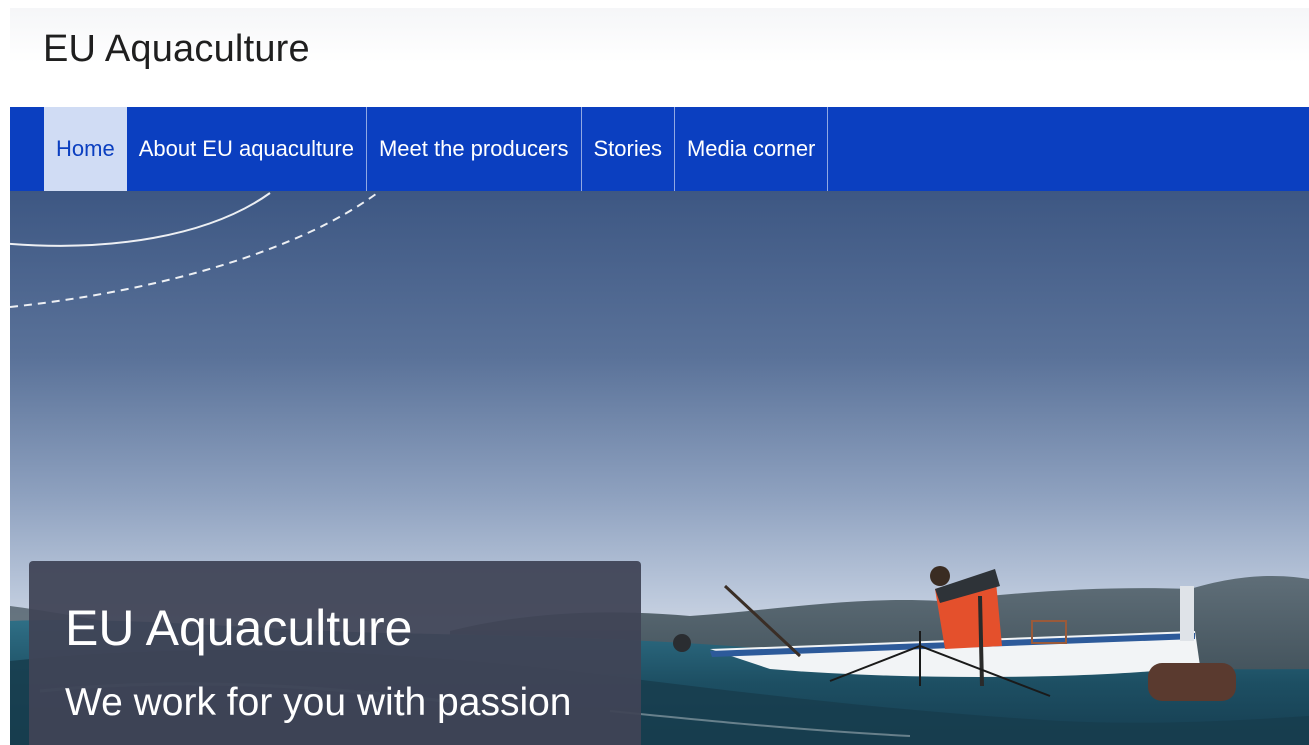  What do you see at coordinates (1192, 682) in the screenshot?
I see `barrel` at bounding box center [1192, 682].